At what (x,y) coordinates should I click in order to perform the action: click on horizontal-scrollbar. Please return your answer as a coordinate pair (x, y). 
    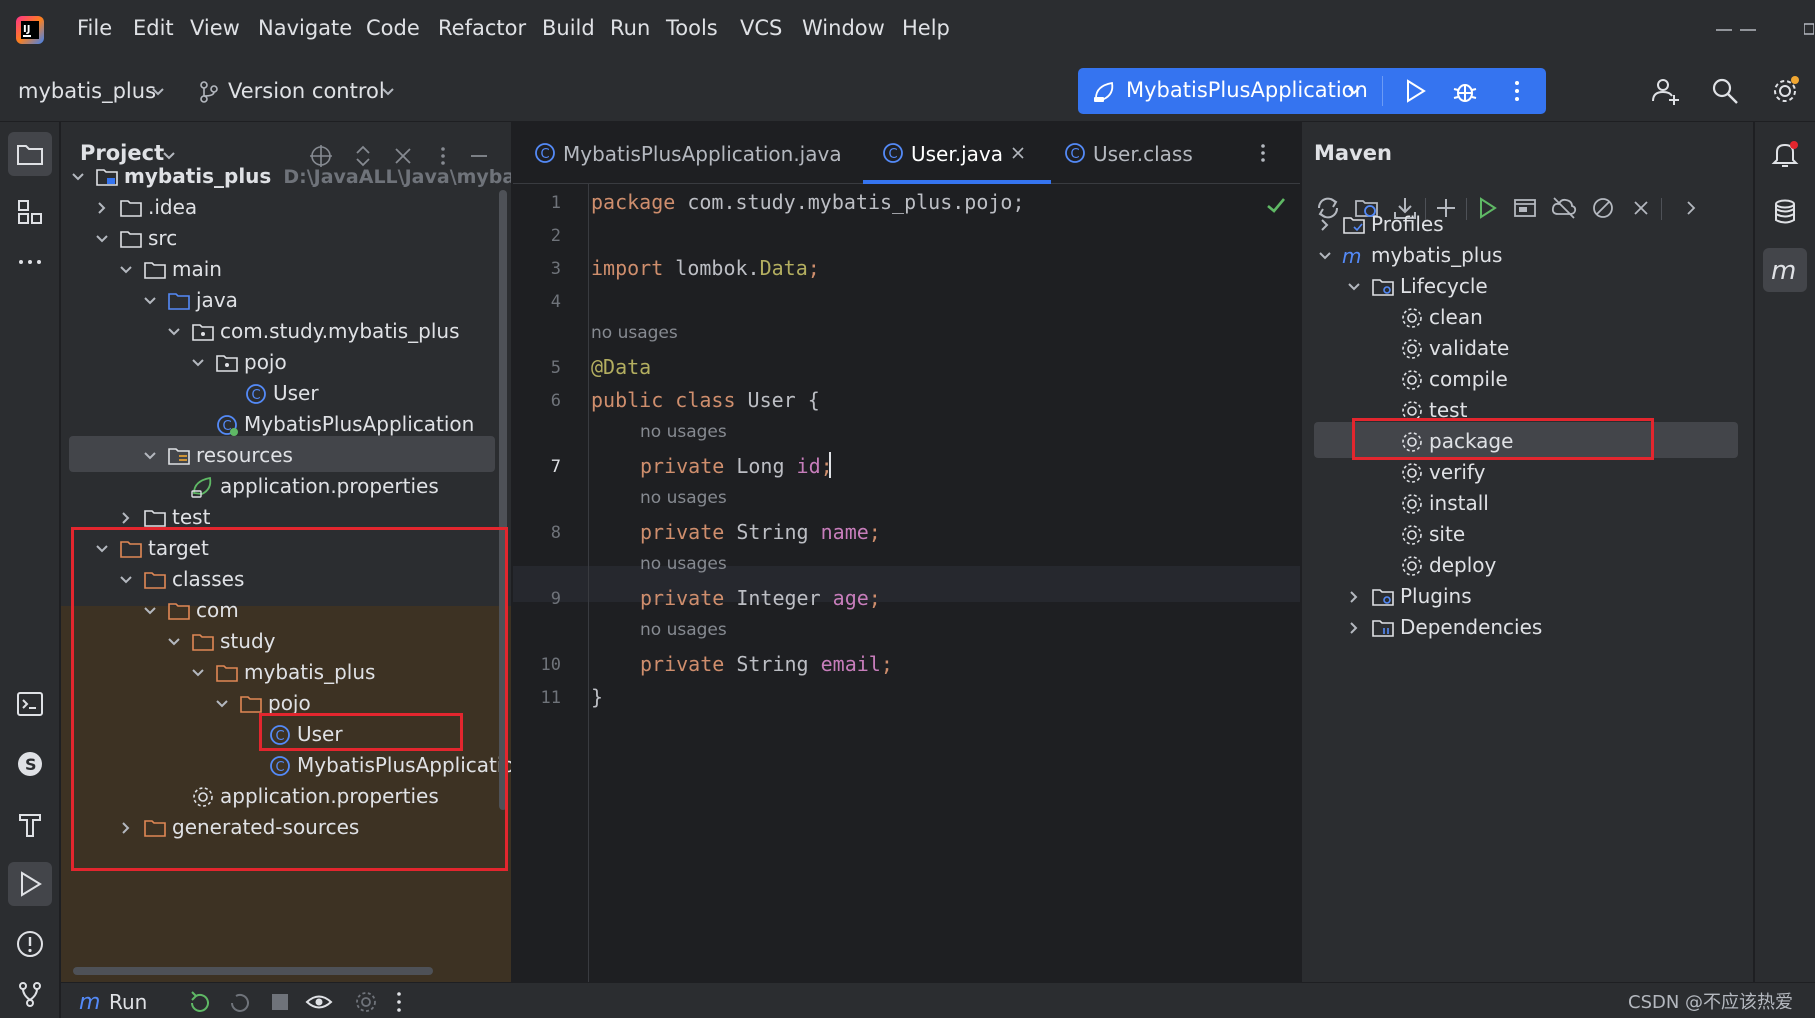
    Looking at the image, I should click on (253, 971).